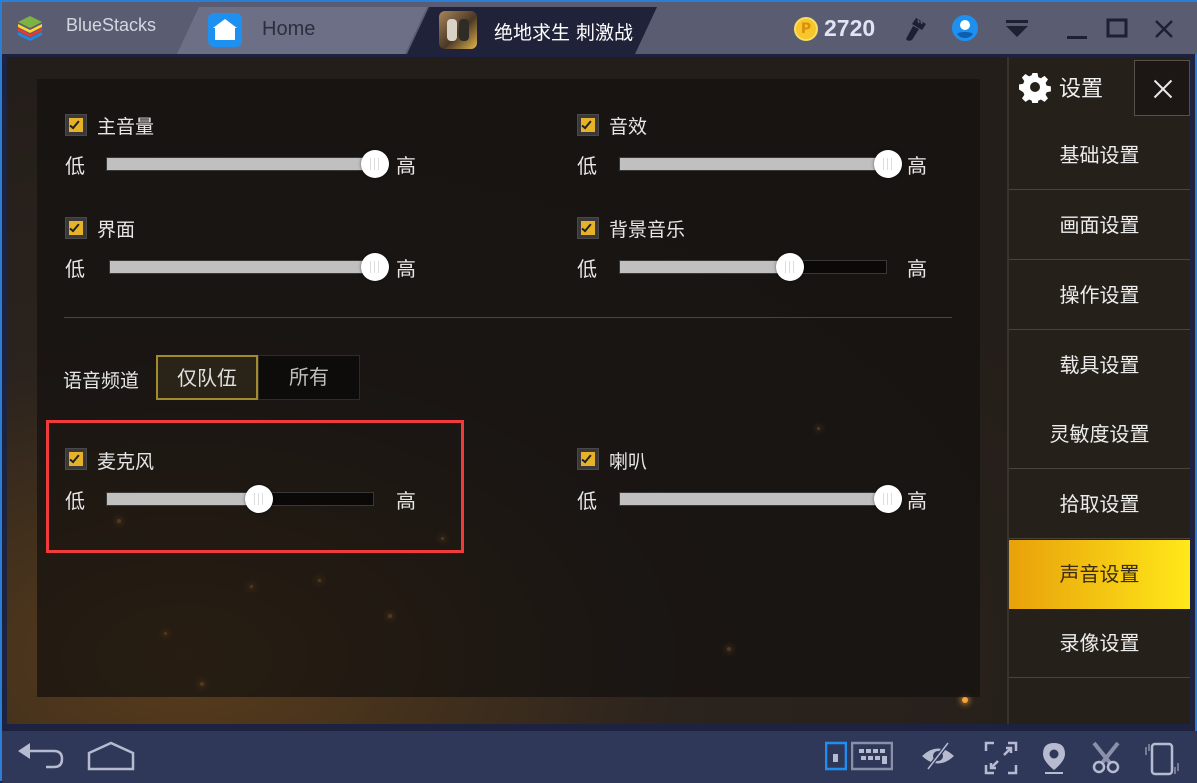 This screenshot has height=783, width=1197. Describe the element at coordinates (225, 30) in the screenshot. I see `home-tab-icon` at that location.